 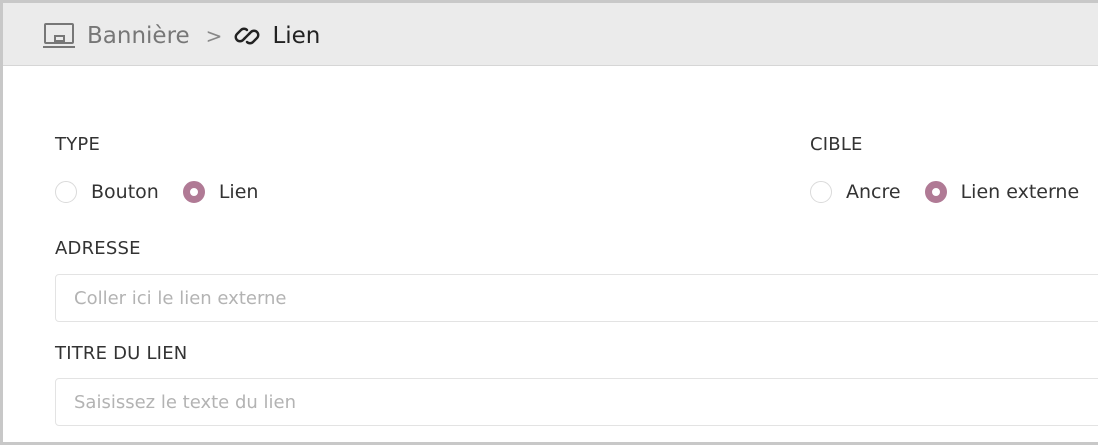 I want to click on header-bar: Bannière > Lien, so click(x=550, y=34).